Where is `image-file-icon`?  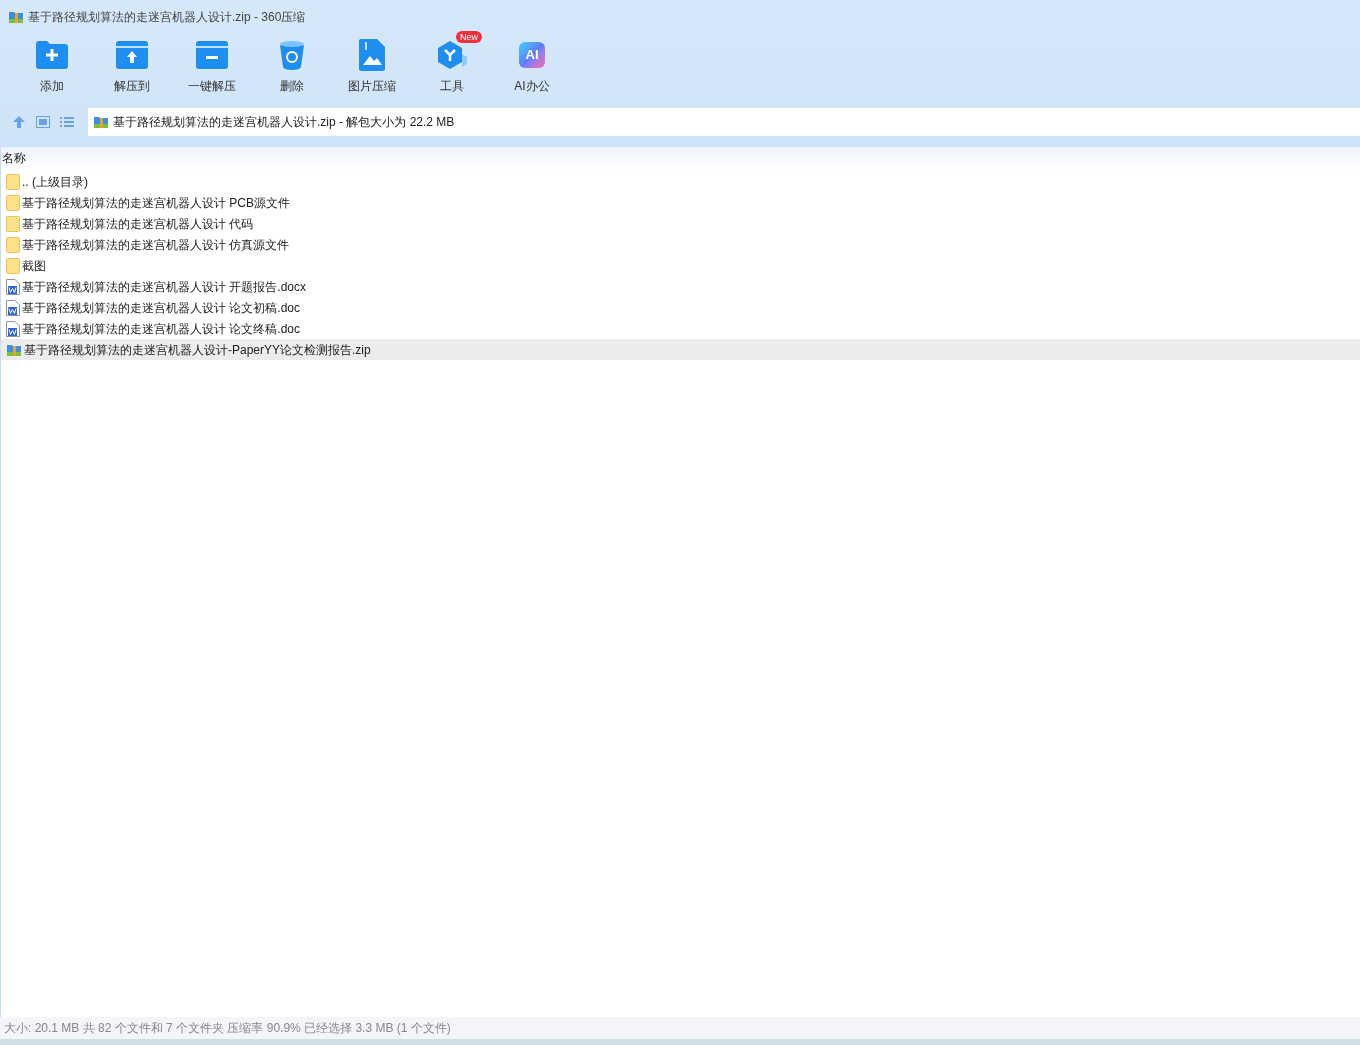 image-file-icon is located at coordinates (372, 55).